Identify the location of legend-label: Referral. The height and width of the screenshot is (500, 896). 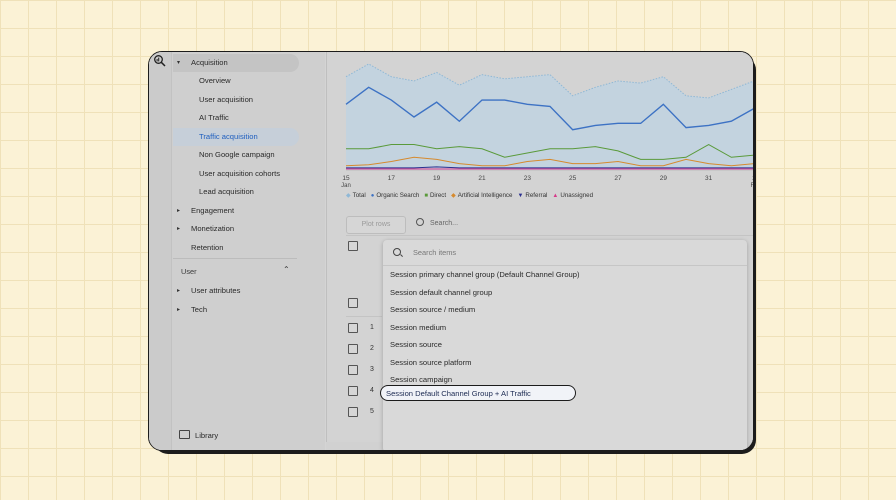
(536, 195).